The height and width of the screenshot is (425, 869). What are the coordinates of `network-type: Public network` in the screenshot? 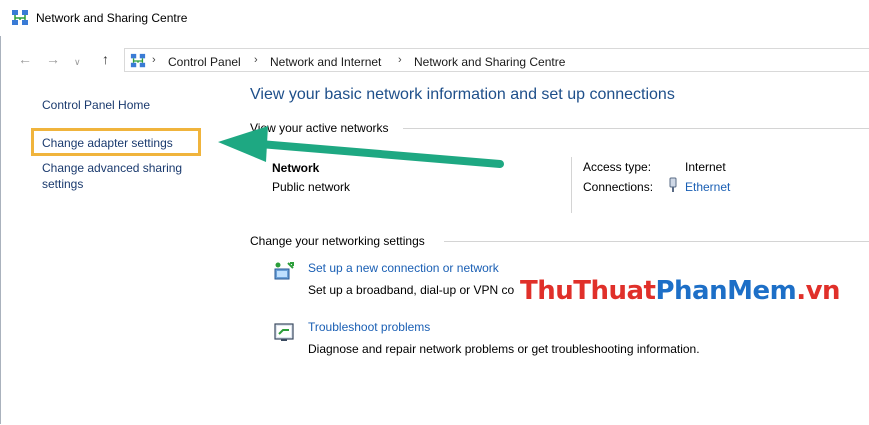 It's located at (311, 187).